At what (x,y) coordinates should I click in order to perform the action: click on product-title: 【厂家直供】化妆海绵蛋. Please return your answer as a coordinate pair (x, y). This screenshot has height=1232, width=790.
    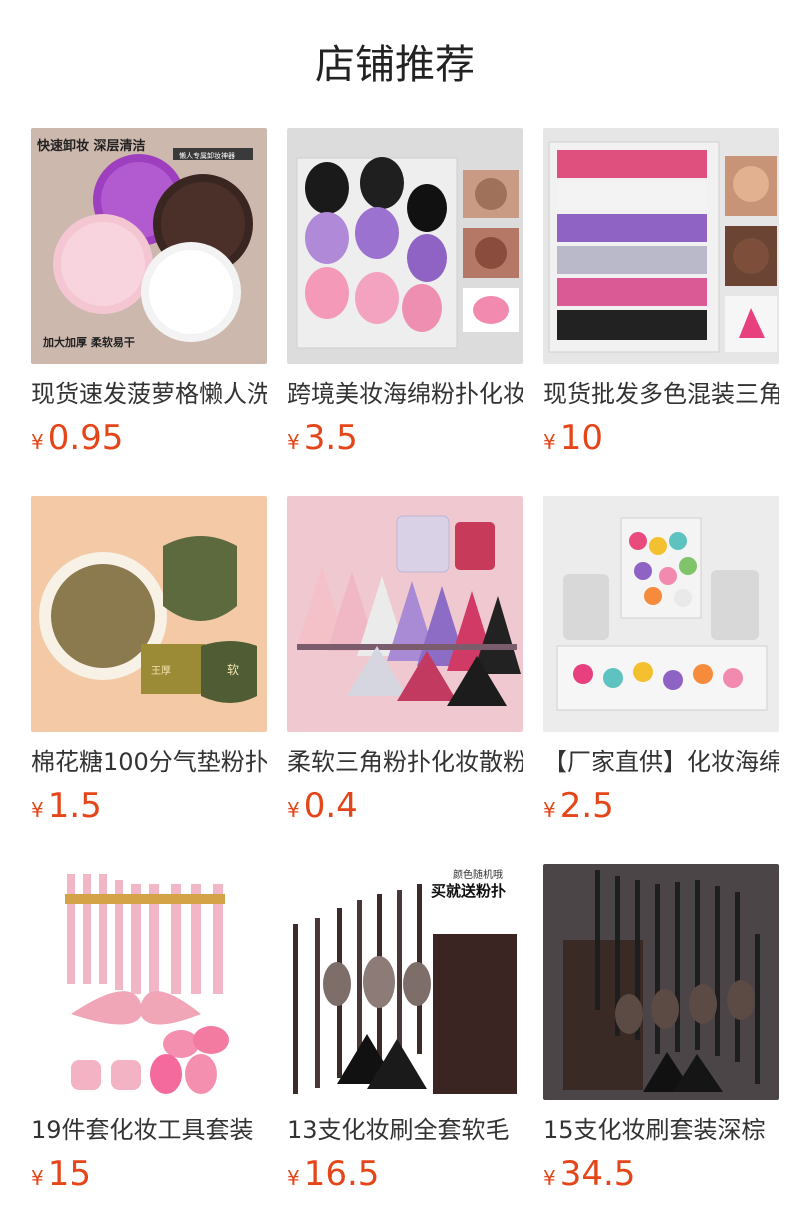
    Looking at the image, I should click on (661, 762).